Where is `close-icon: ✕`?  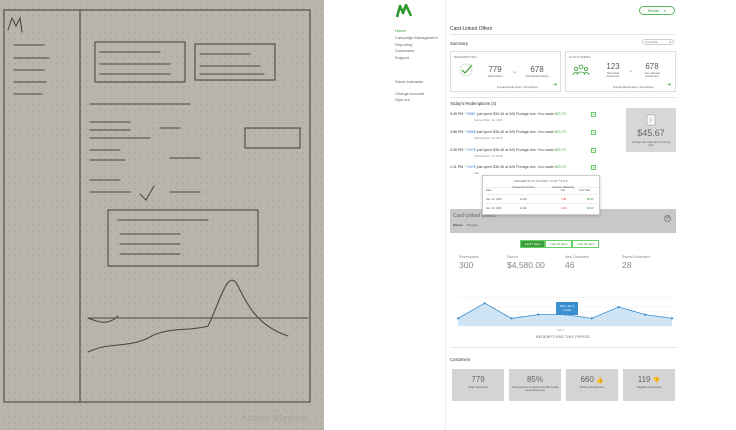
close-icon: ✕ is located at coordinates (665, 10).